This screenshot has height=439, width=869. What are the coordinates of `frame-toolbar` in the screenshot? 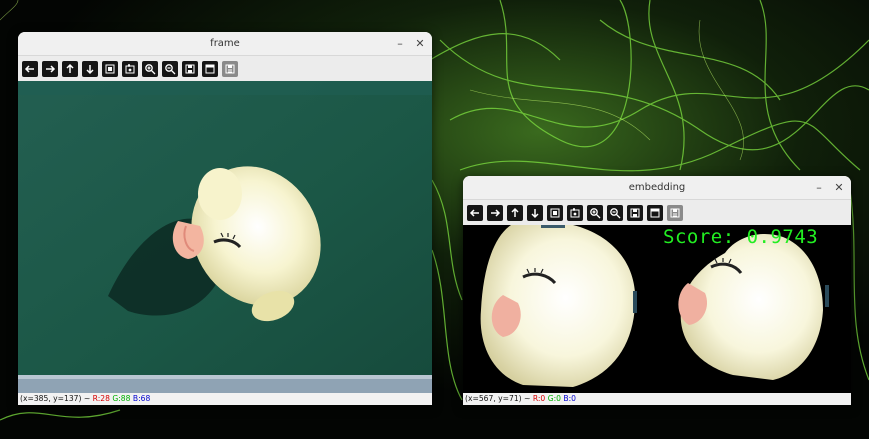 It's located at (225, 68).